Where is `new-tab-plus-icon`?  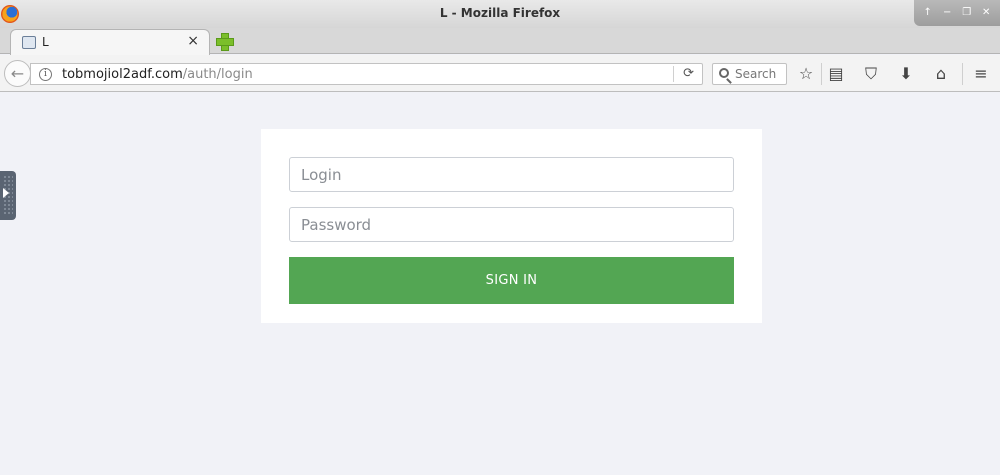 new-tab-plus-icon is located at coordinates (225, 42).